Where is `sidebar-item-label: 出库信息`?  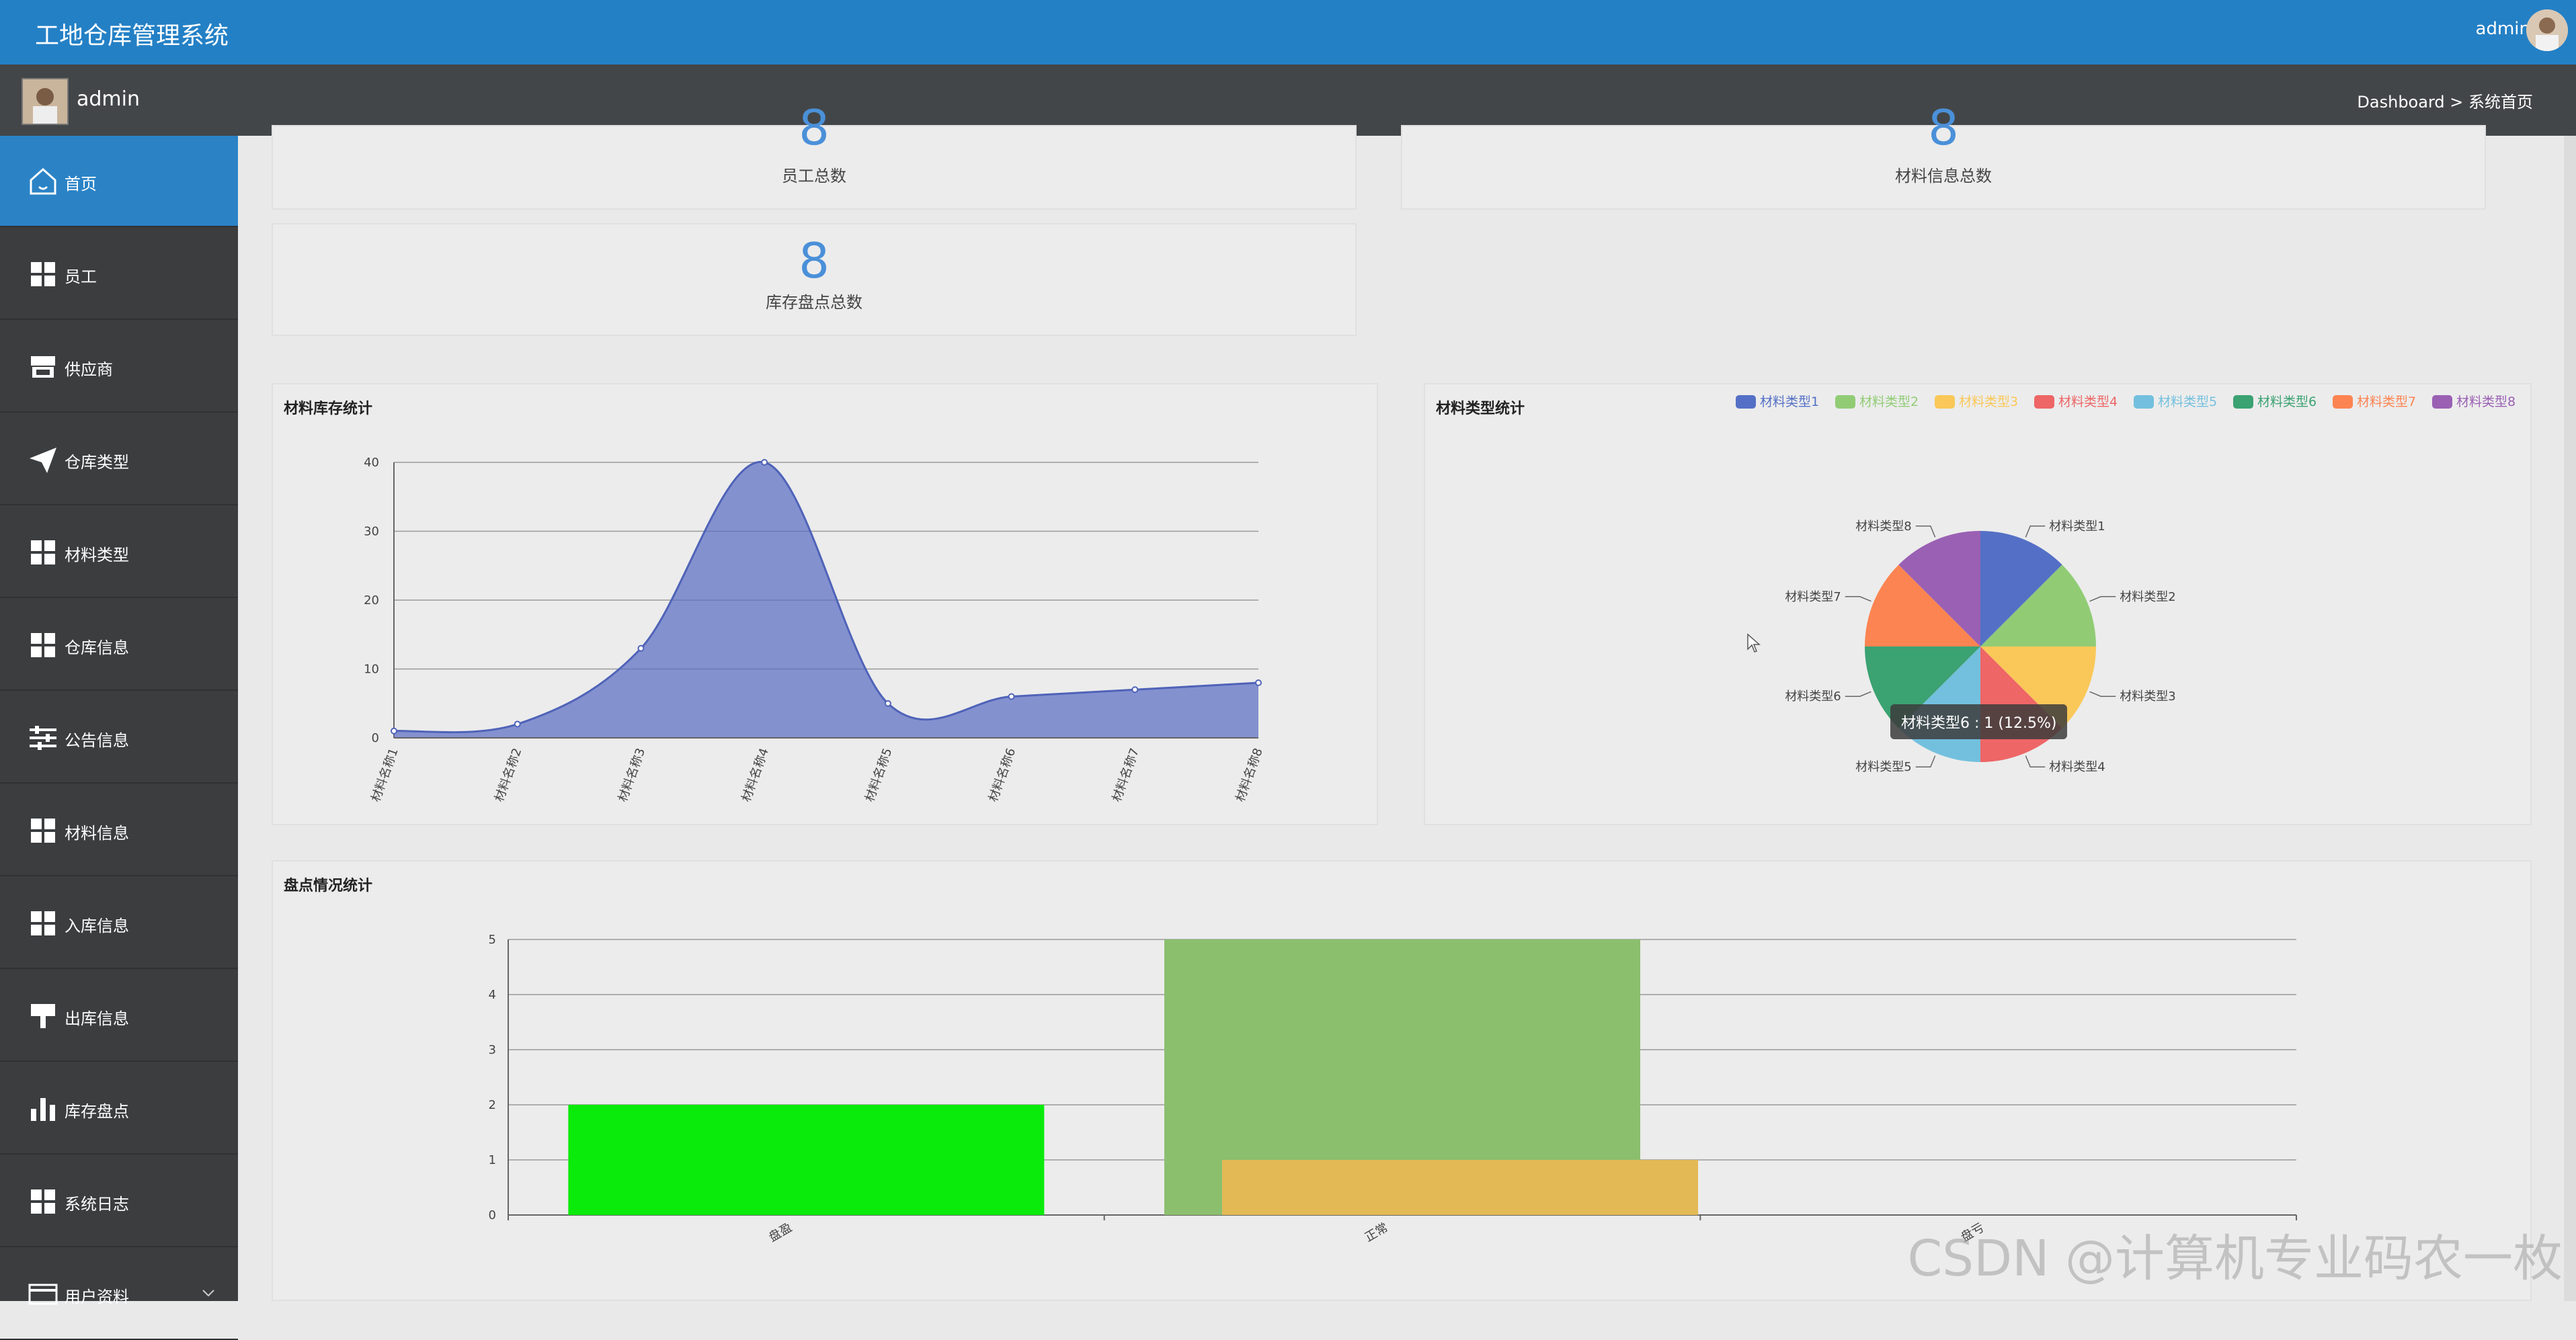
sidebar-item-label: 出库信息 is located at coordinates (97, 1017).